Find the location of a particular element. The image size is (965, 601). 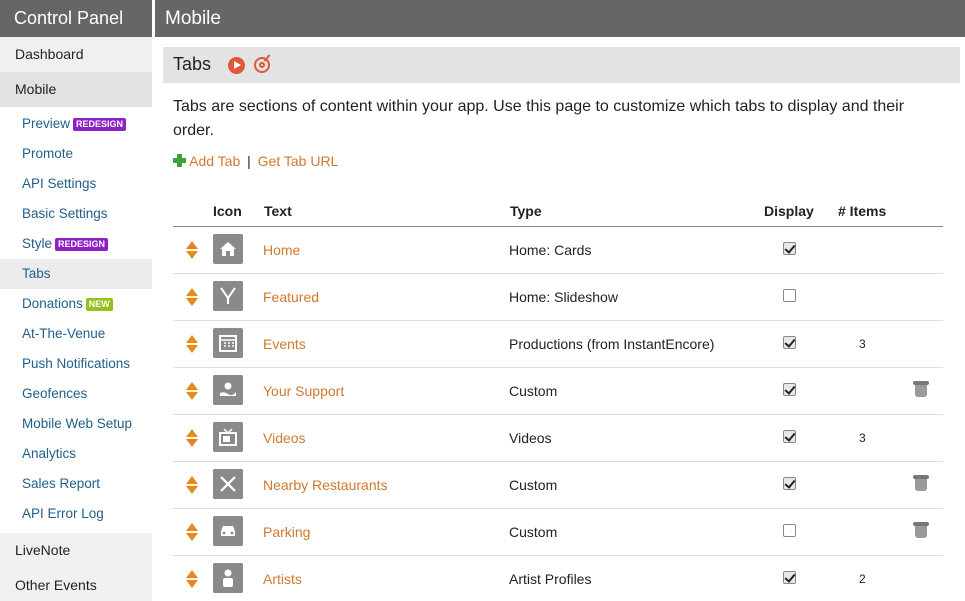

table-row: Home Home: Cards is located at coordinates (558, 250).